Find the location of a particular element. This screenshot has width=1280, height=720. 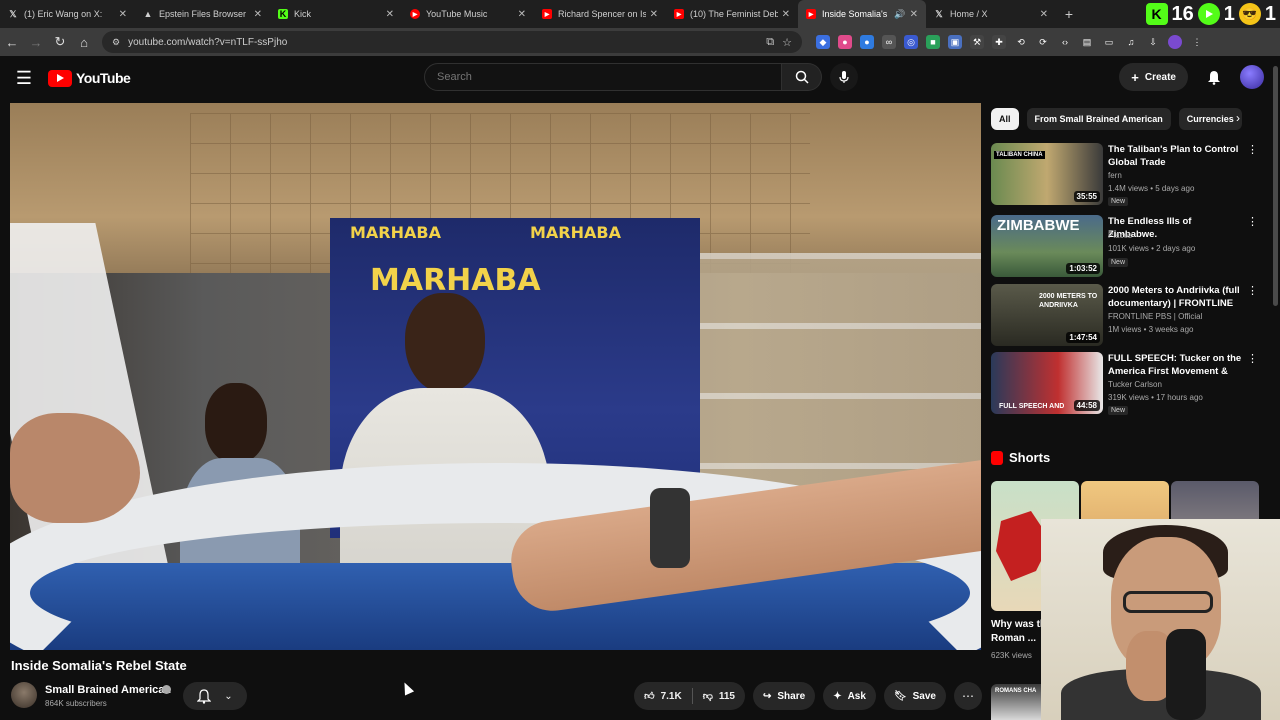

share-label: Share is located at coordinates (791, 696).